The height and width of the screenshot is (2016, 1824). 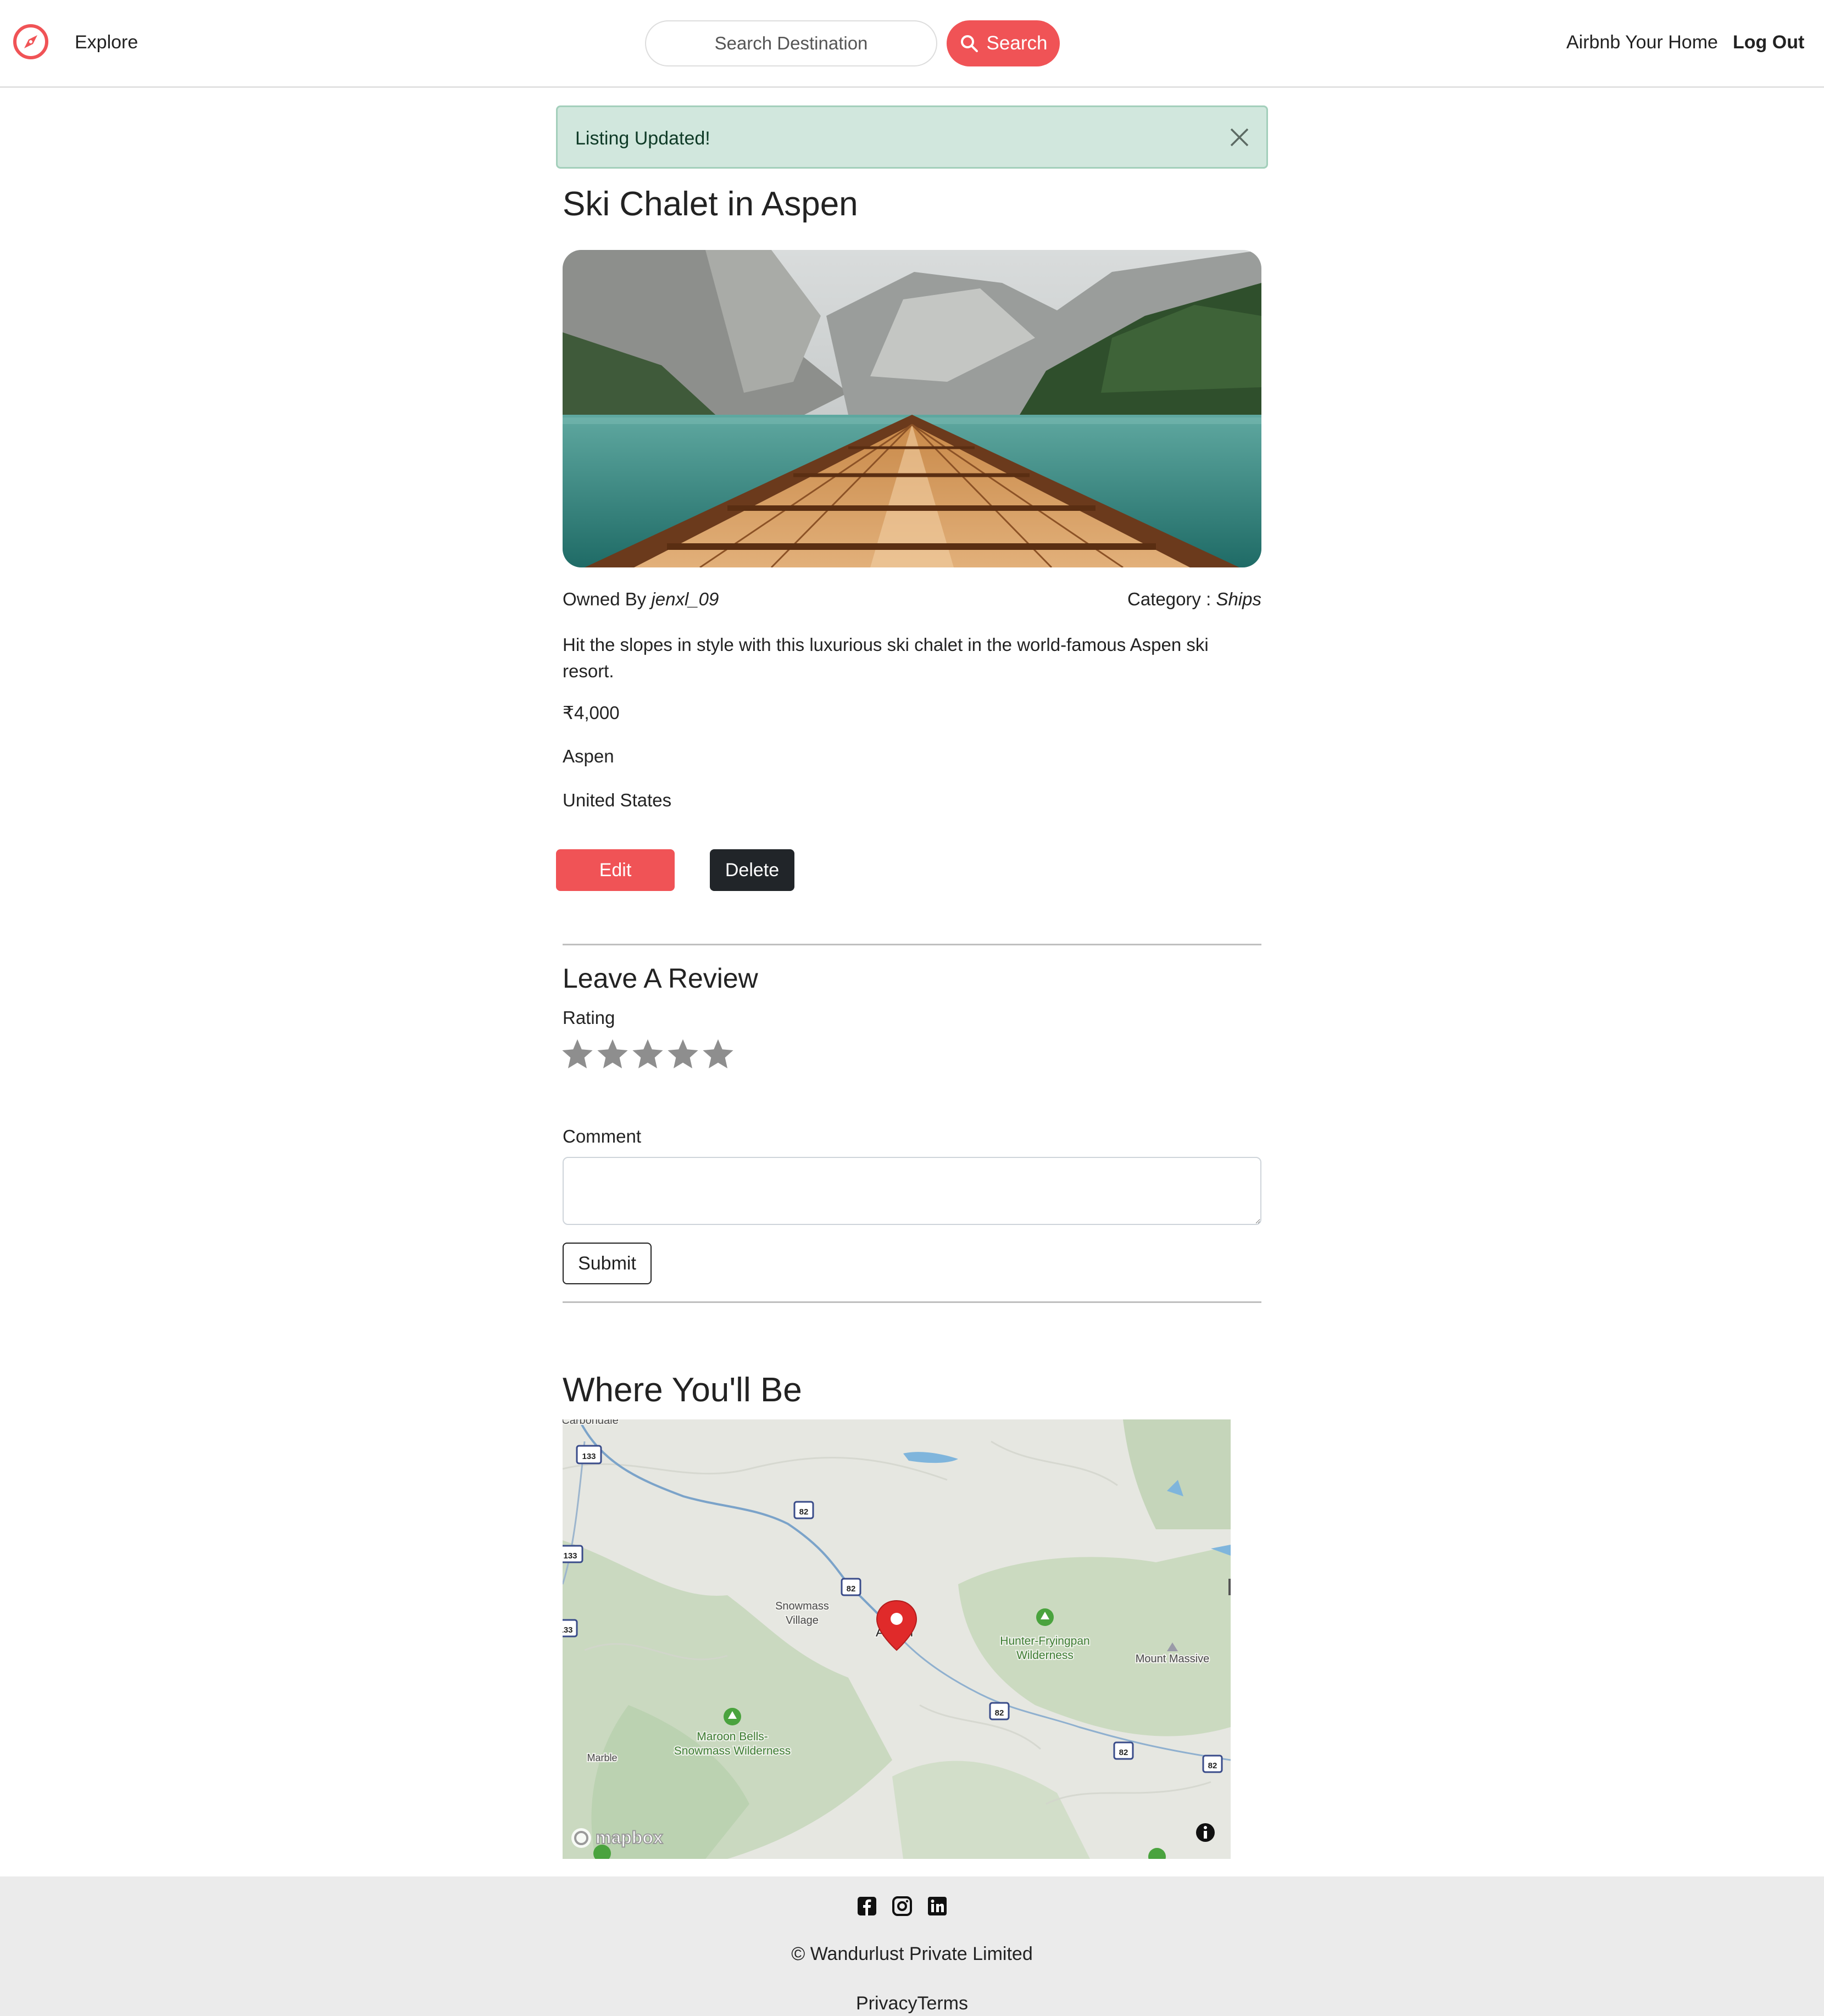 I want to click on listing-location: Aspen, so click(x=588, y=756).